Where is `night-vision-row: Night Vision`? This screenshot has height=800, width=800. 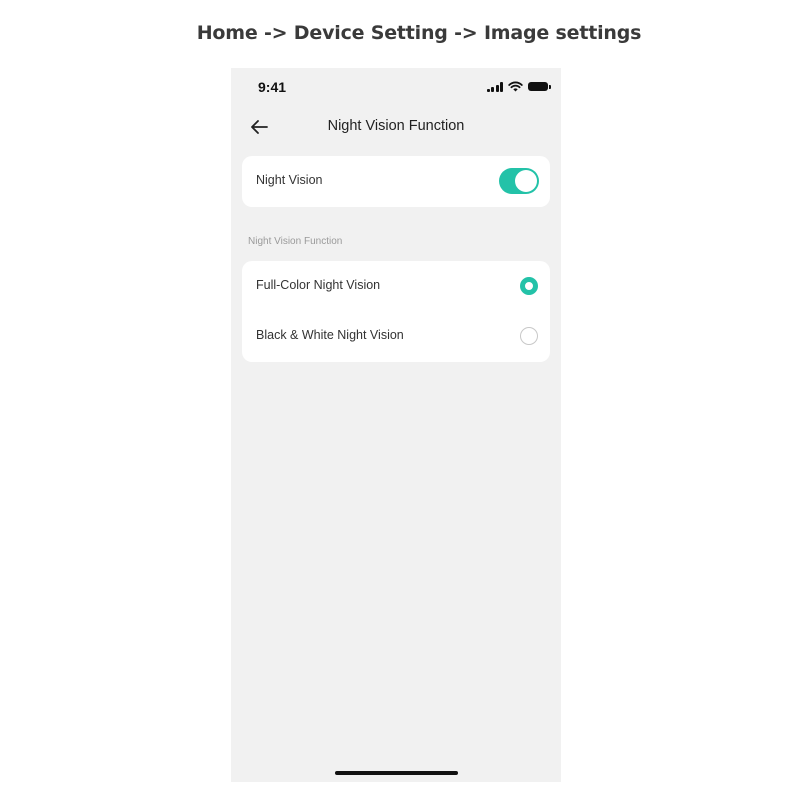 night-vision-row: Night Vision is located at coordinates (396, 181).